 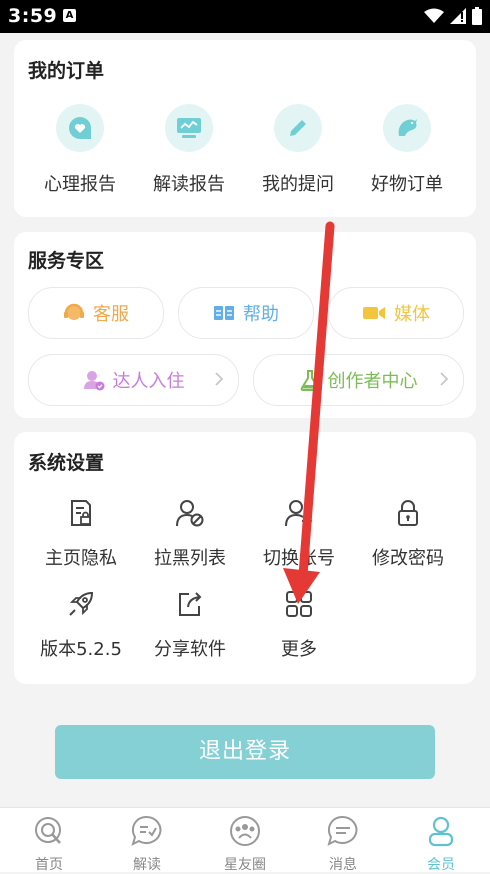 What do you see at coordinates (48, 830) in the screenshot?
I see `home-icon` at bounding box center [48, 830].